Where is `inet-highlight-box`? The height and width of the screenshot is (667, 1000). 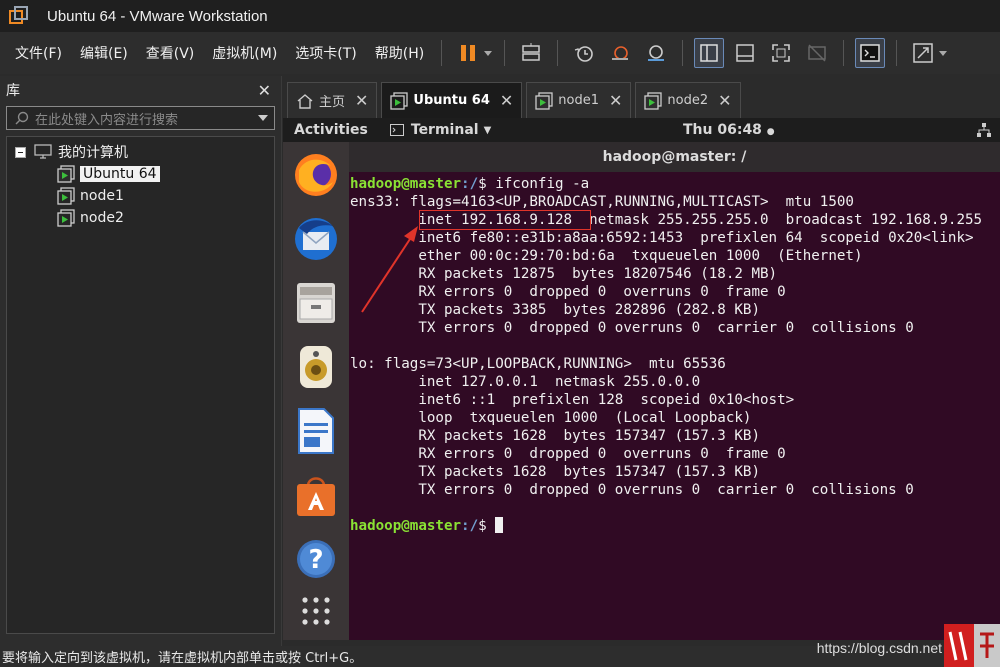 inet-highlight-box is located at coordinates (505, 220).